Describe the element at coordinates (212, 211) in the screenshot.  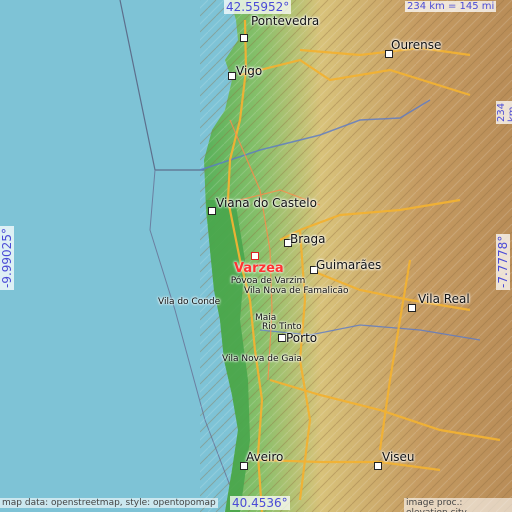
I see `viana-marker` at that location.